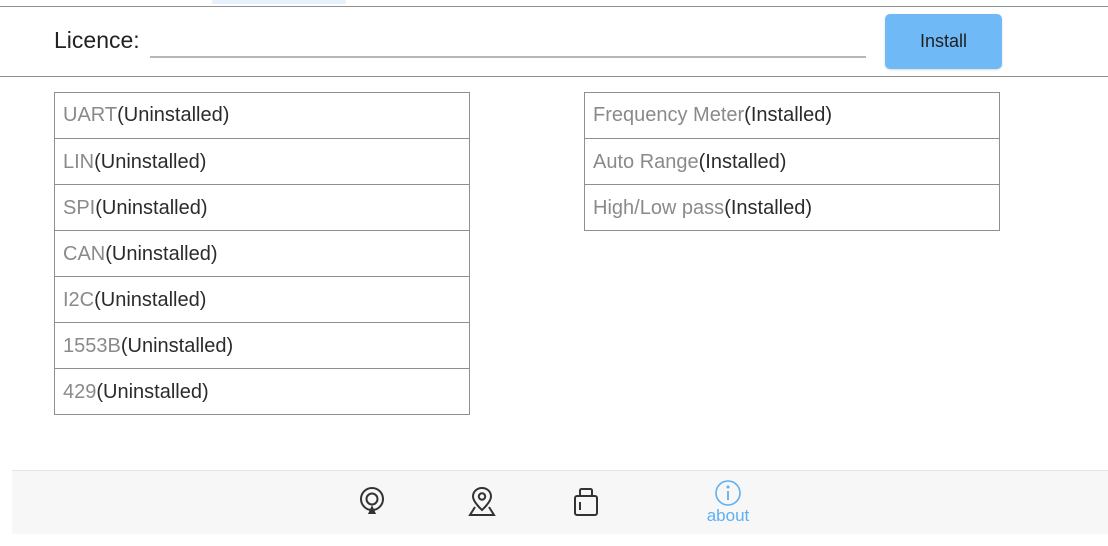  I want to click on info-icon, so click(728, 493).